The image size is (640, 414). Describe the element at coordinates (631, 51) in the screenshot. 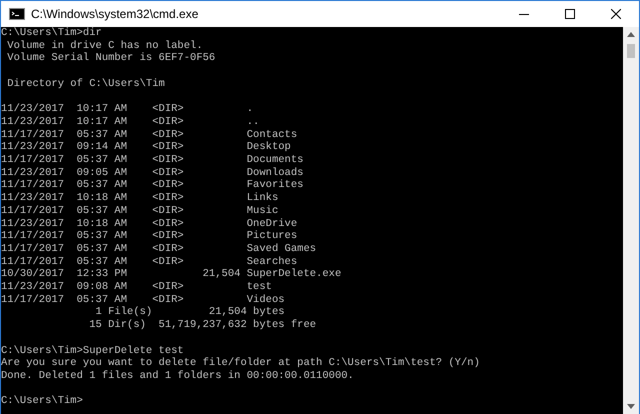

I see `scrollbar-thumb` at that location.